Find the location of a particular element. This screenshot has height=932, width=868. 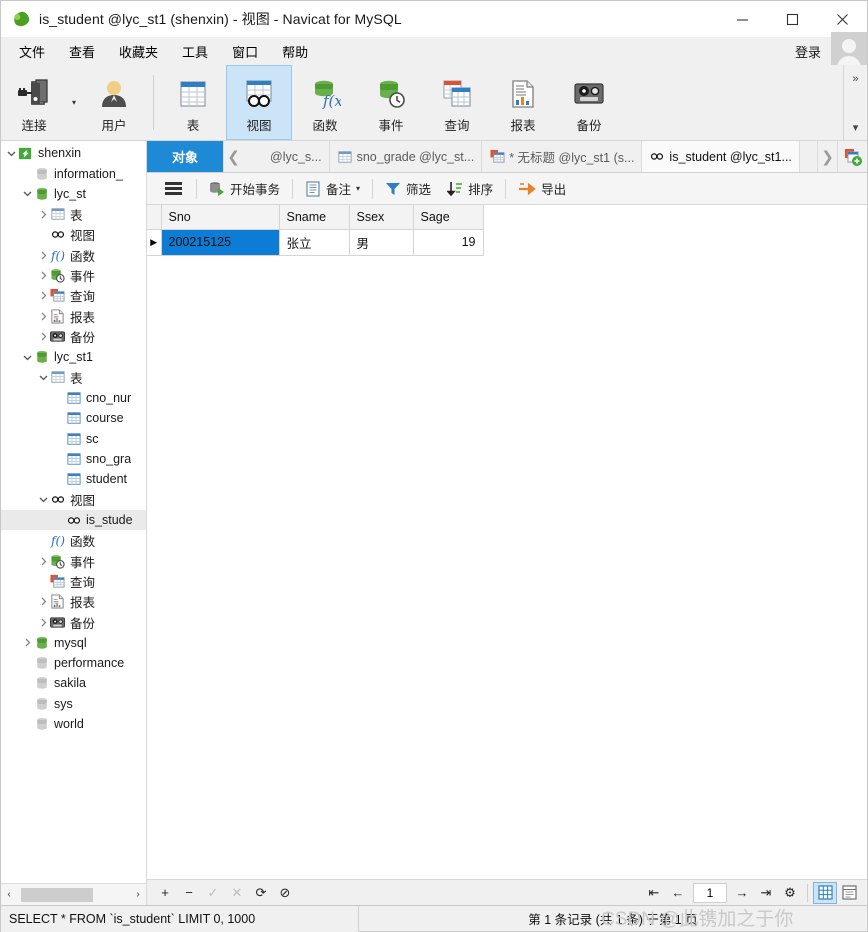

filter-button: 筛选 is located at coordinates (408, 189).